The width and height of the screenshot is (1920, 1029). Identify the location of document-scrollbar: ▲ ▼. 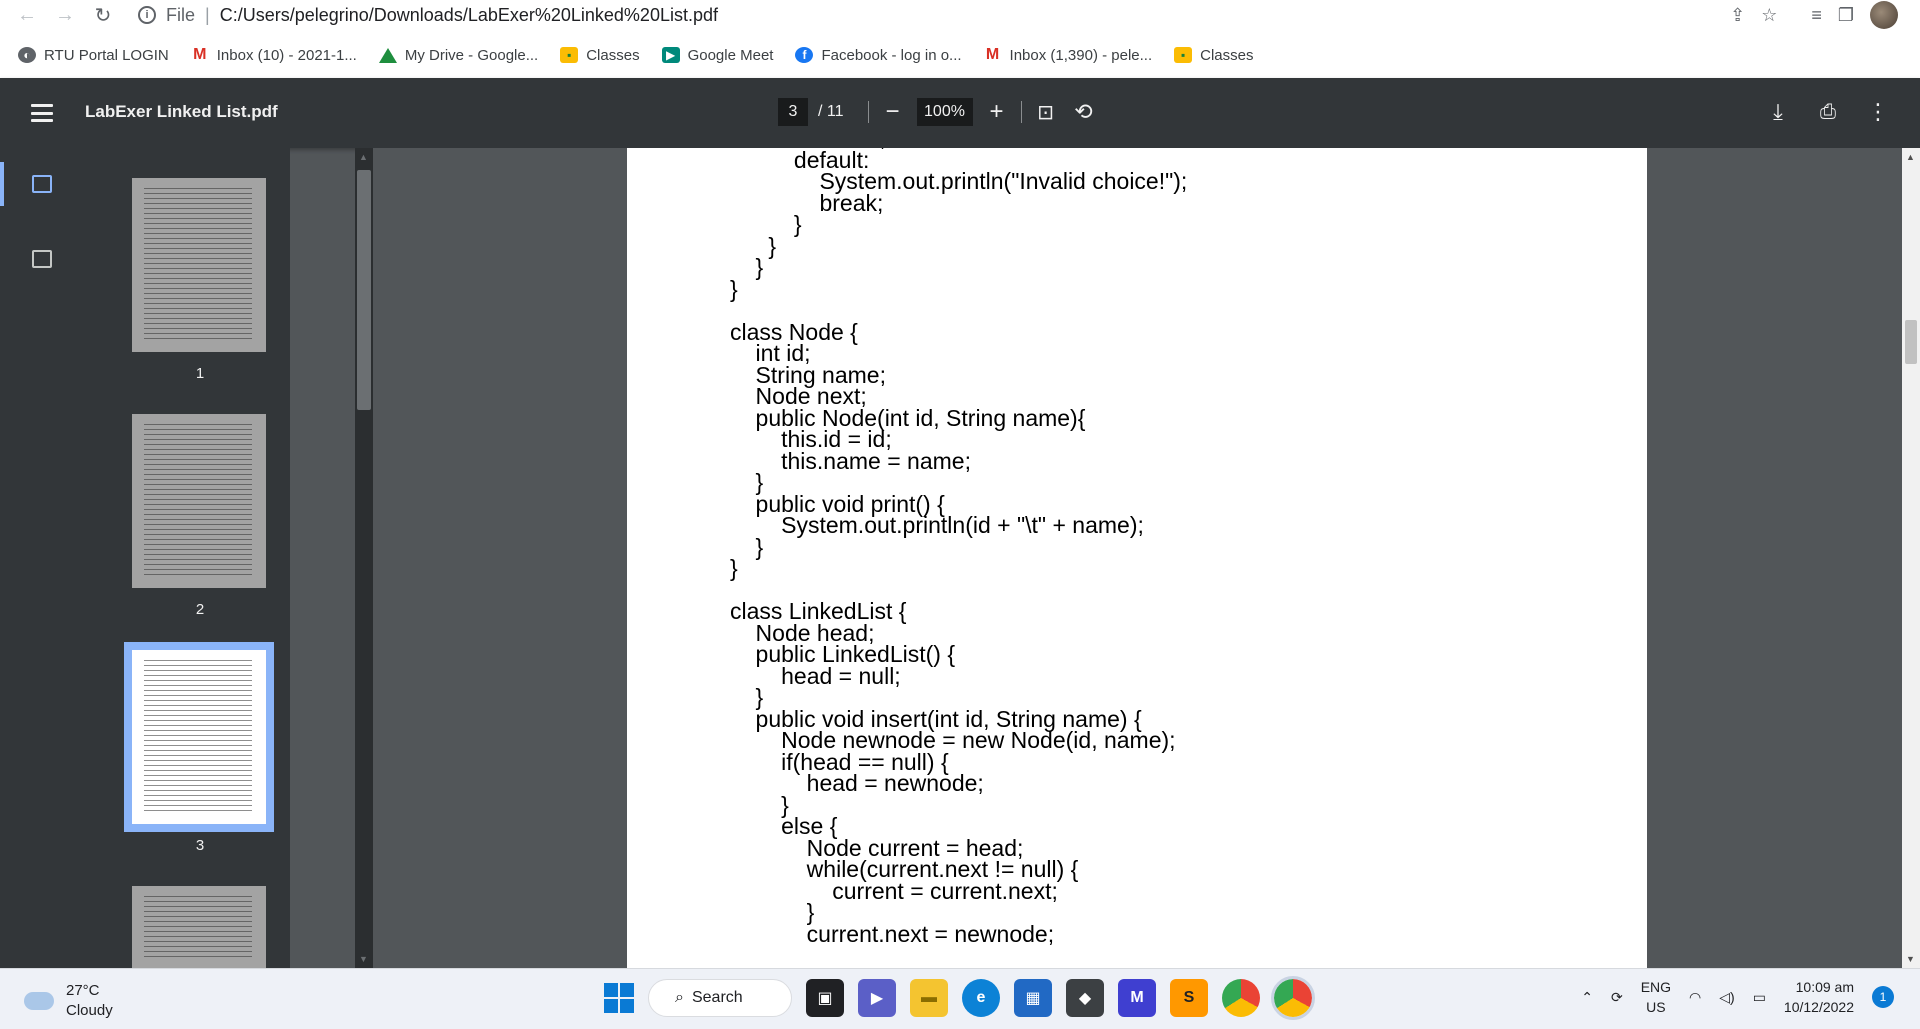
(1911, 558).